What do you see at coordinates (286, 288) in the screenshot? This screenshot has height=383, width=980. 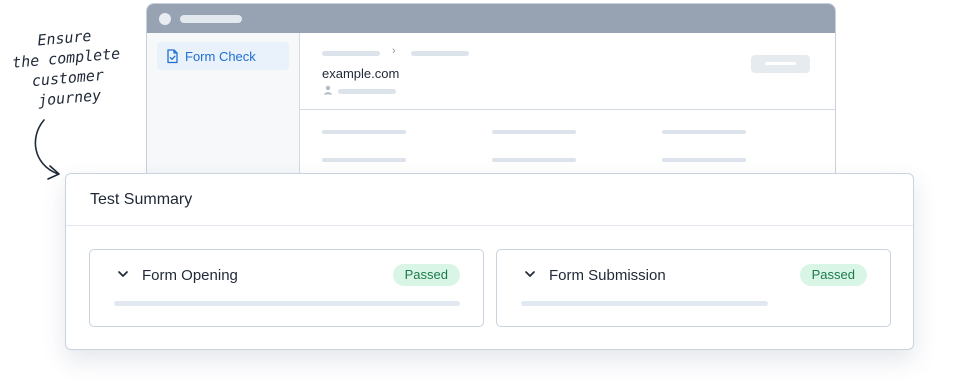 I see `test-item-form-opening: Form Opening Passed` at bounding box center [286, 288].